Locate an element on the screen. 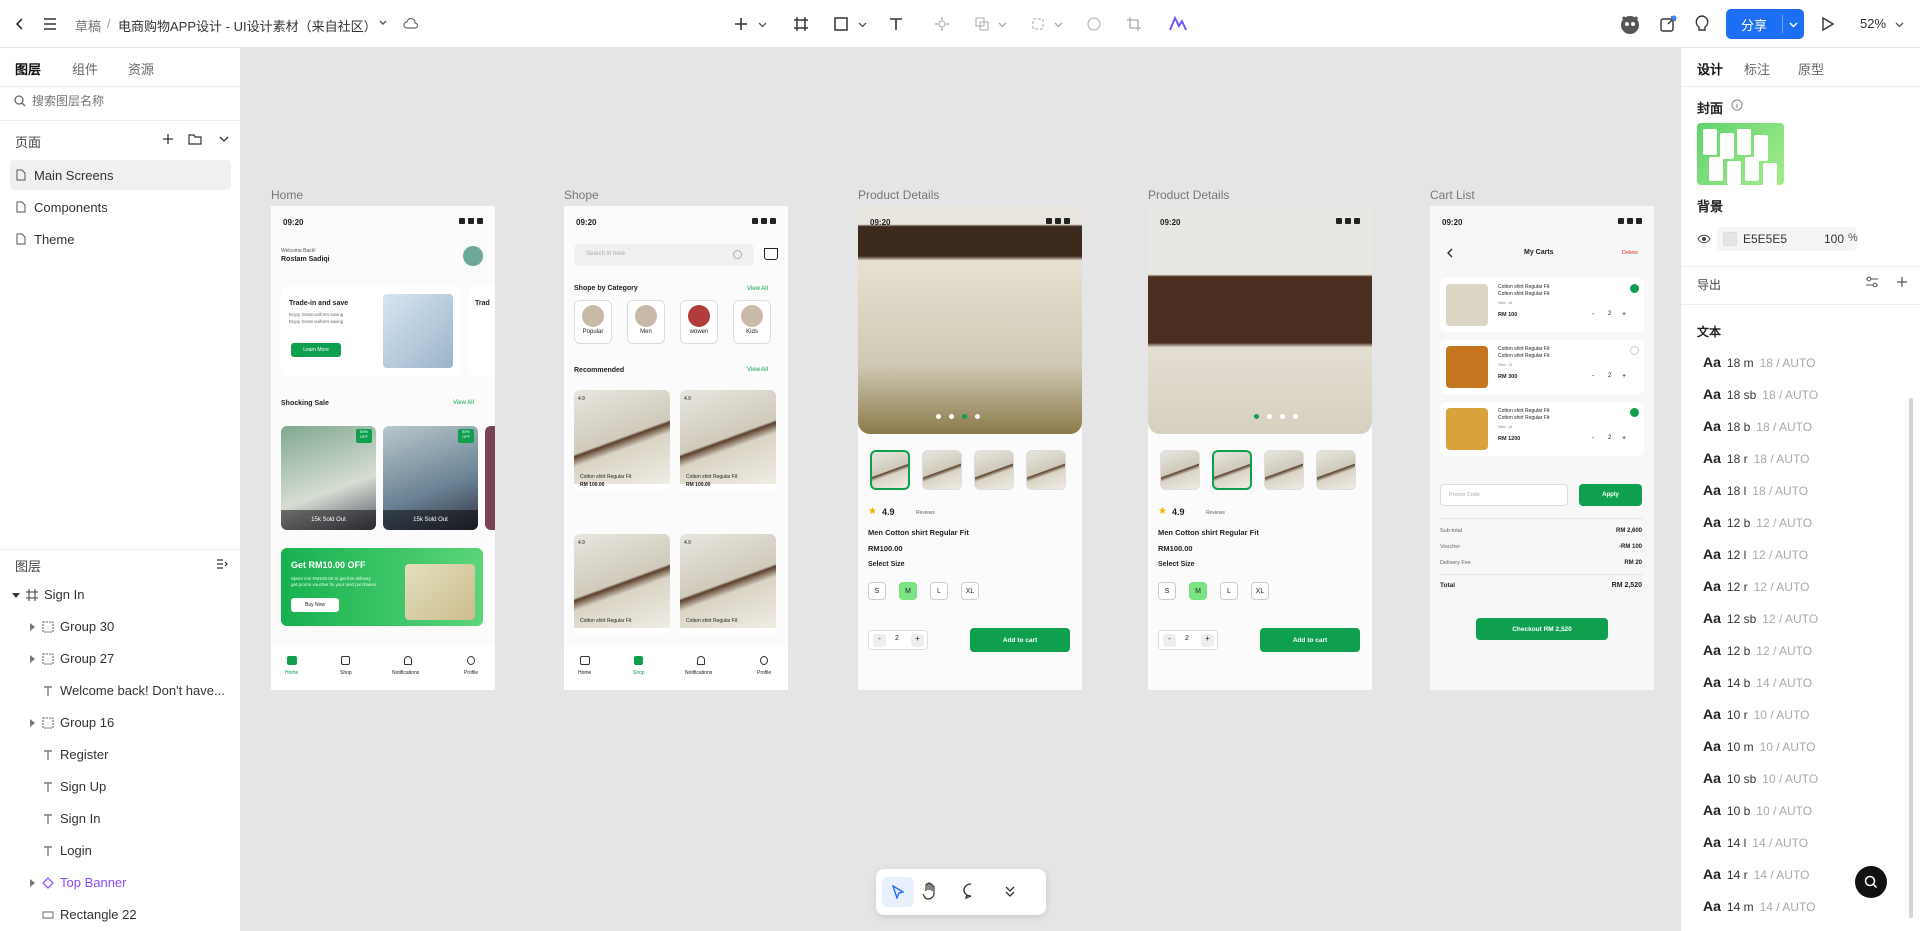  text-style-item: Aa 10 sb 10 / AUTO is located at coordinates (1760, 778).